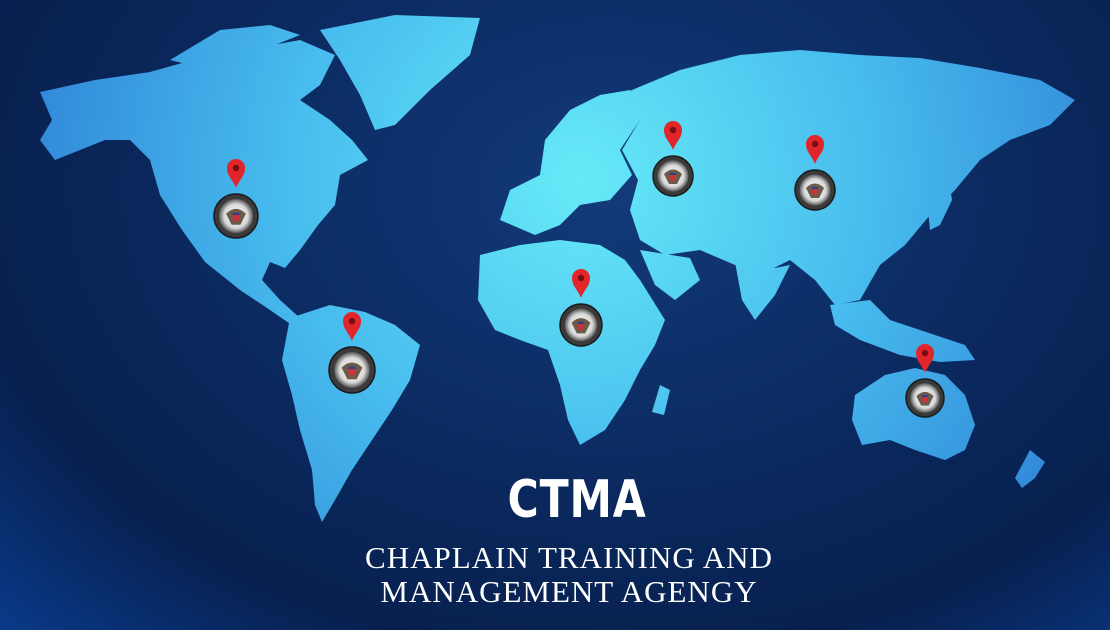 The image size is (1110, 630). What do you see at coordinates (577, 500) in the screenshot?
I see `brand-acronym: CTMA` at bounding box center [577, 500].